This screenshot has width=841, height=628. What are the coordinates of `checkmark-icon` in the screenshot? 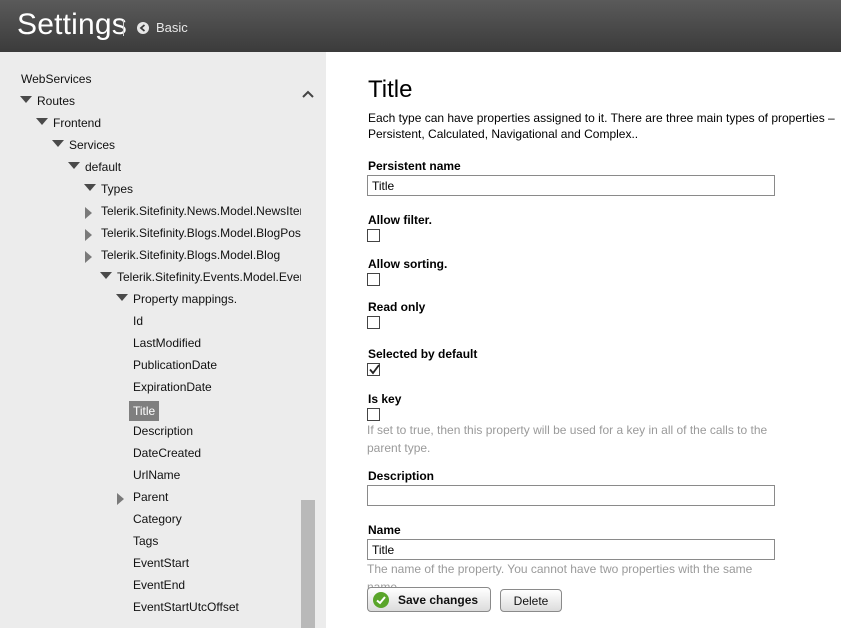 It's located at (374, 369).